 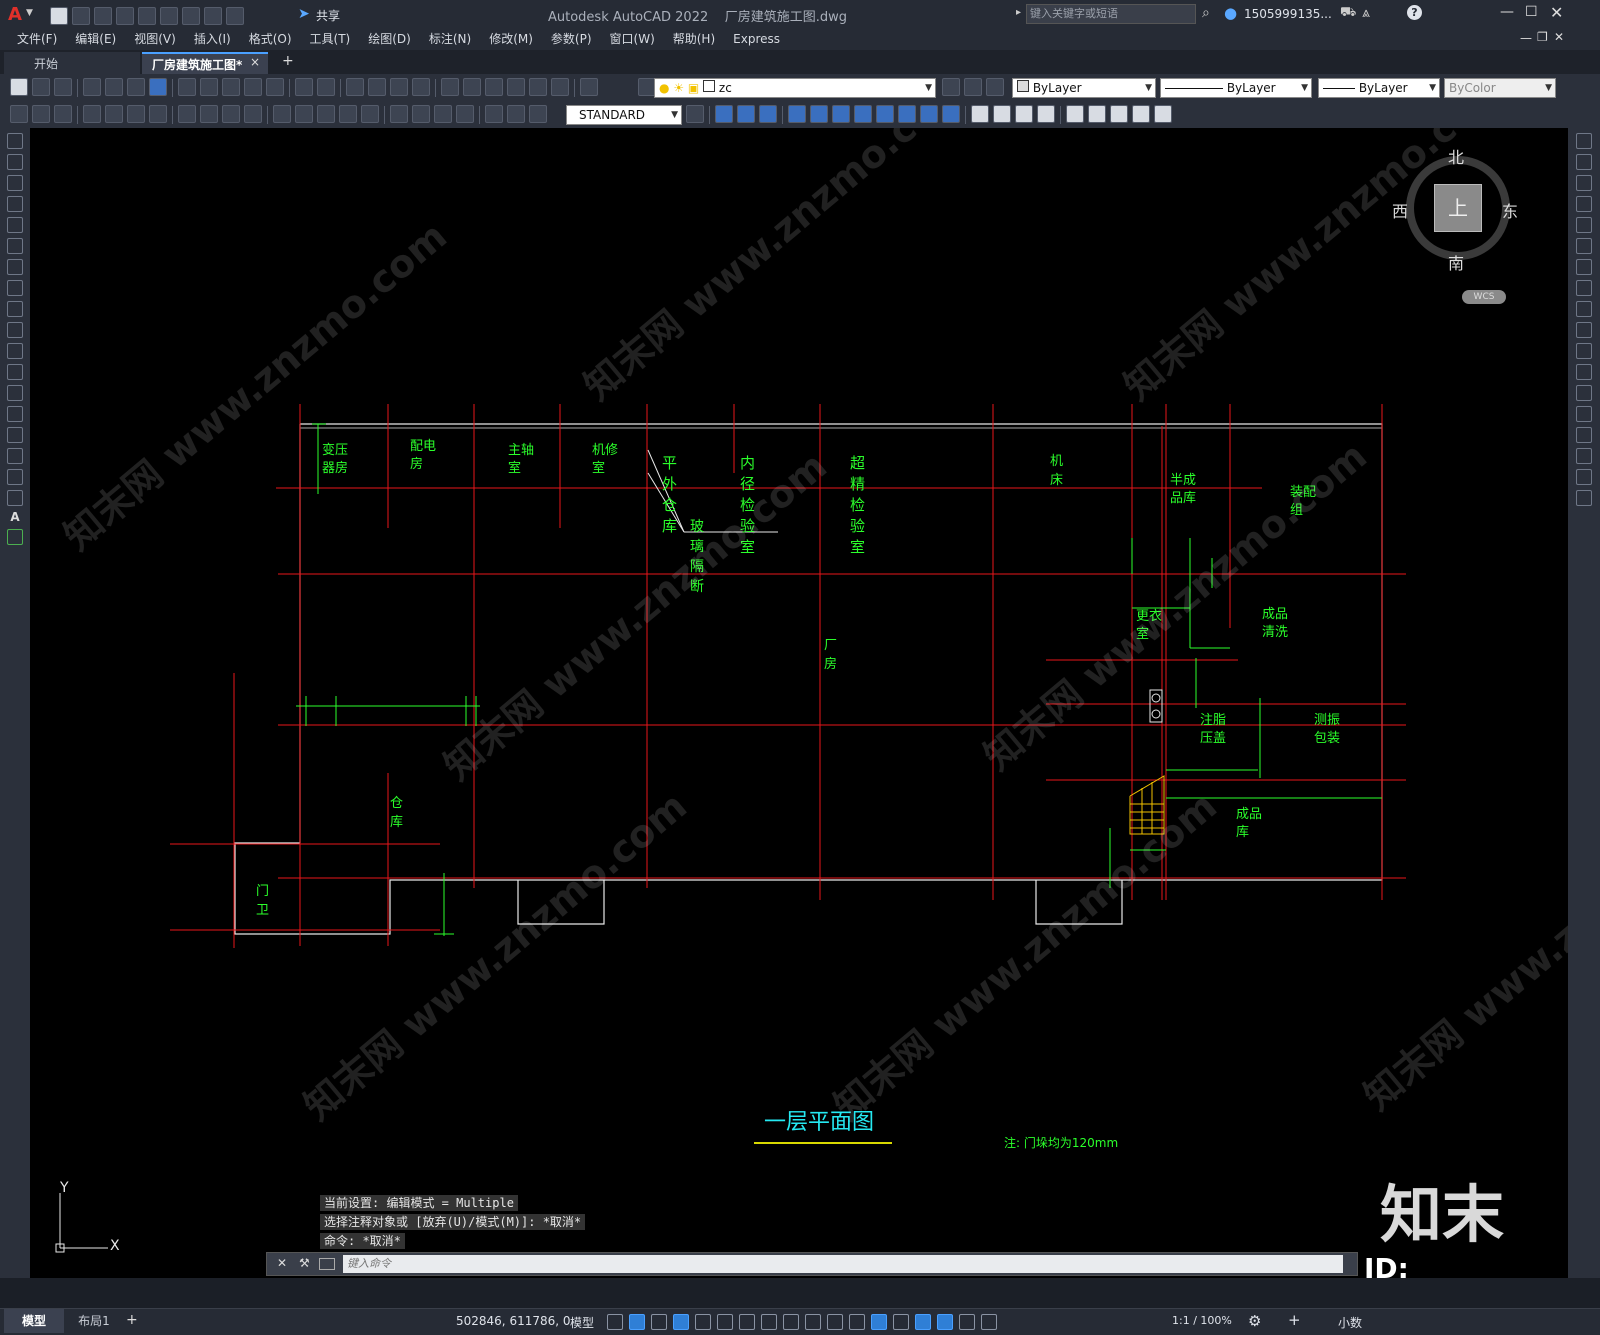 What do you see at coordinates (615, 1322) in the screenshot?
I see `grid-icon` at bounding box center [615, 1322].